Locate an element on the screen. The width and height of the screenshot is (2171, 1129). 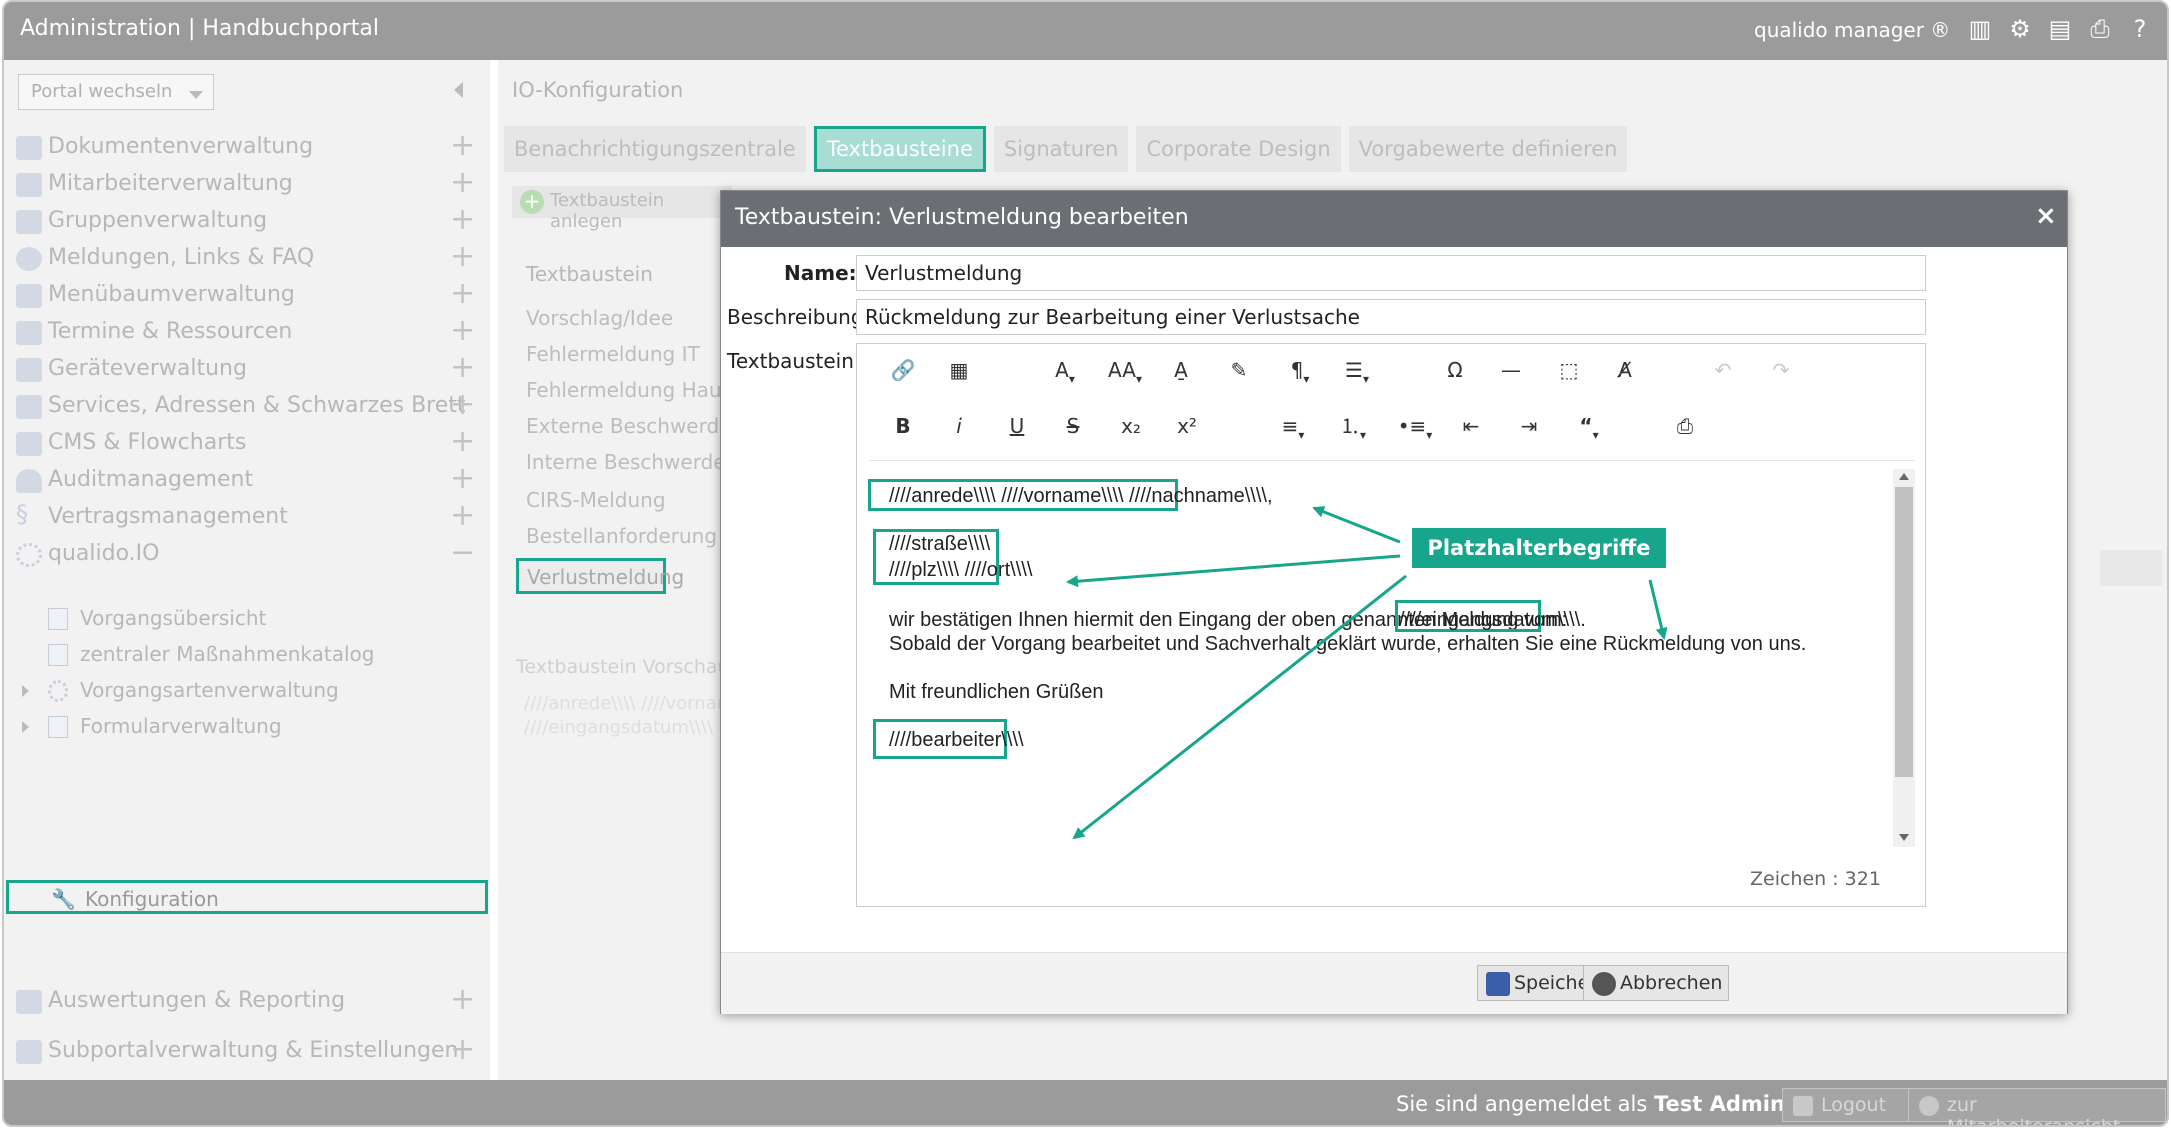
table-icon: ▦ is located at coordinates (959, 370).